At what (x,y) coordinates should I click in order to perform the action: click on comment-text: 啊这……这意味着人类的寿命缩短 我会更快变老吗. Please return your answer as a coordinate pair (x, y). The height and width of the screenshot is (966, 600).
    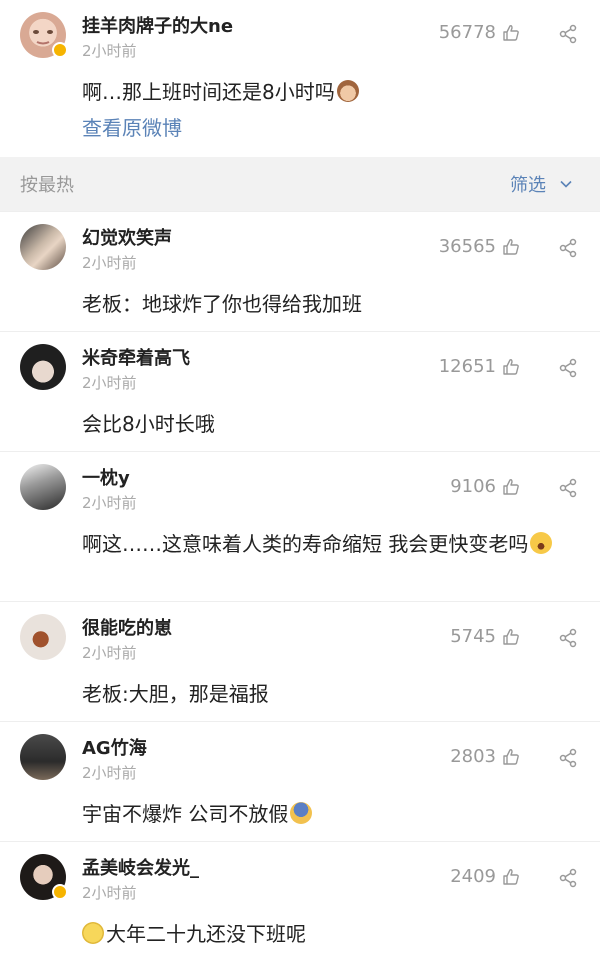
    Looking at the image, I should click on (329, 544).